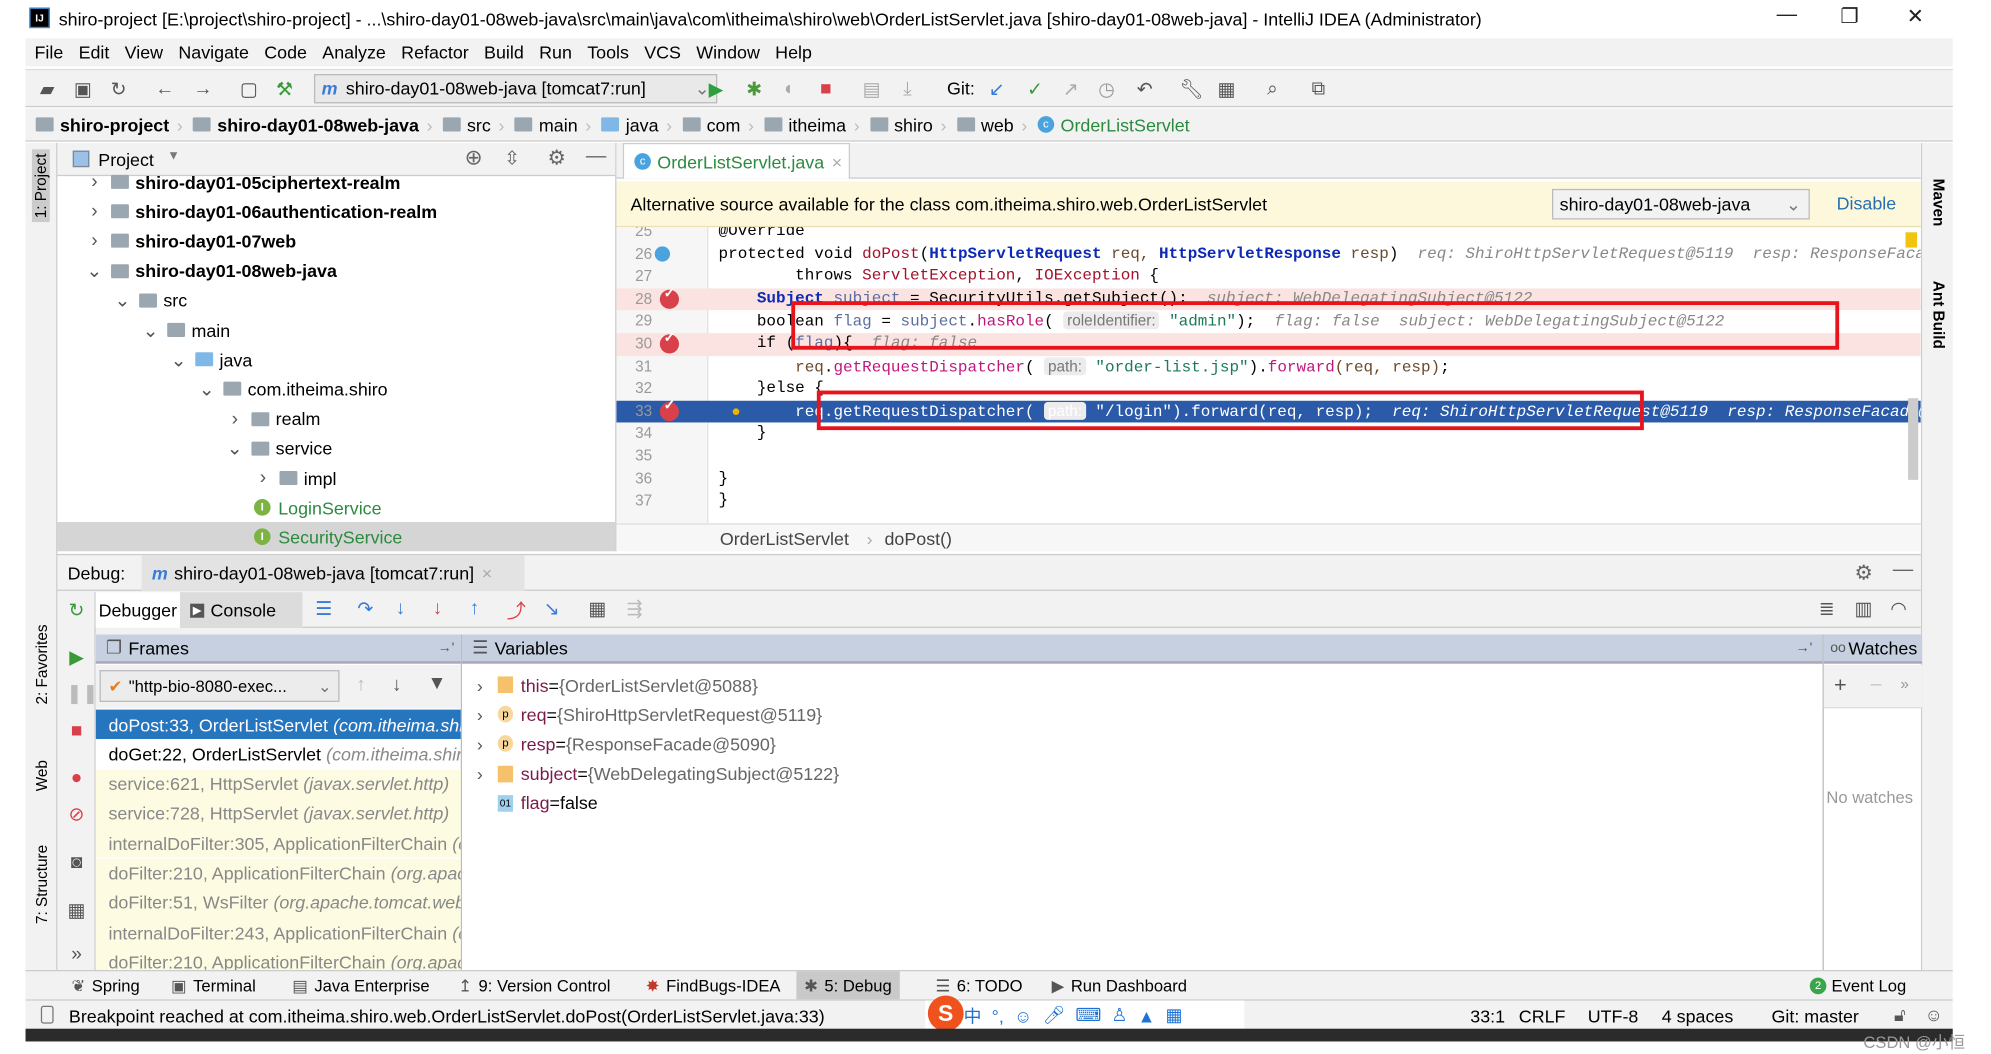  What do you see at coordinates (76, 910) in the screenshot?
I see `layout-icon: ▦` at bounding box center [76, 910].